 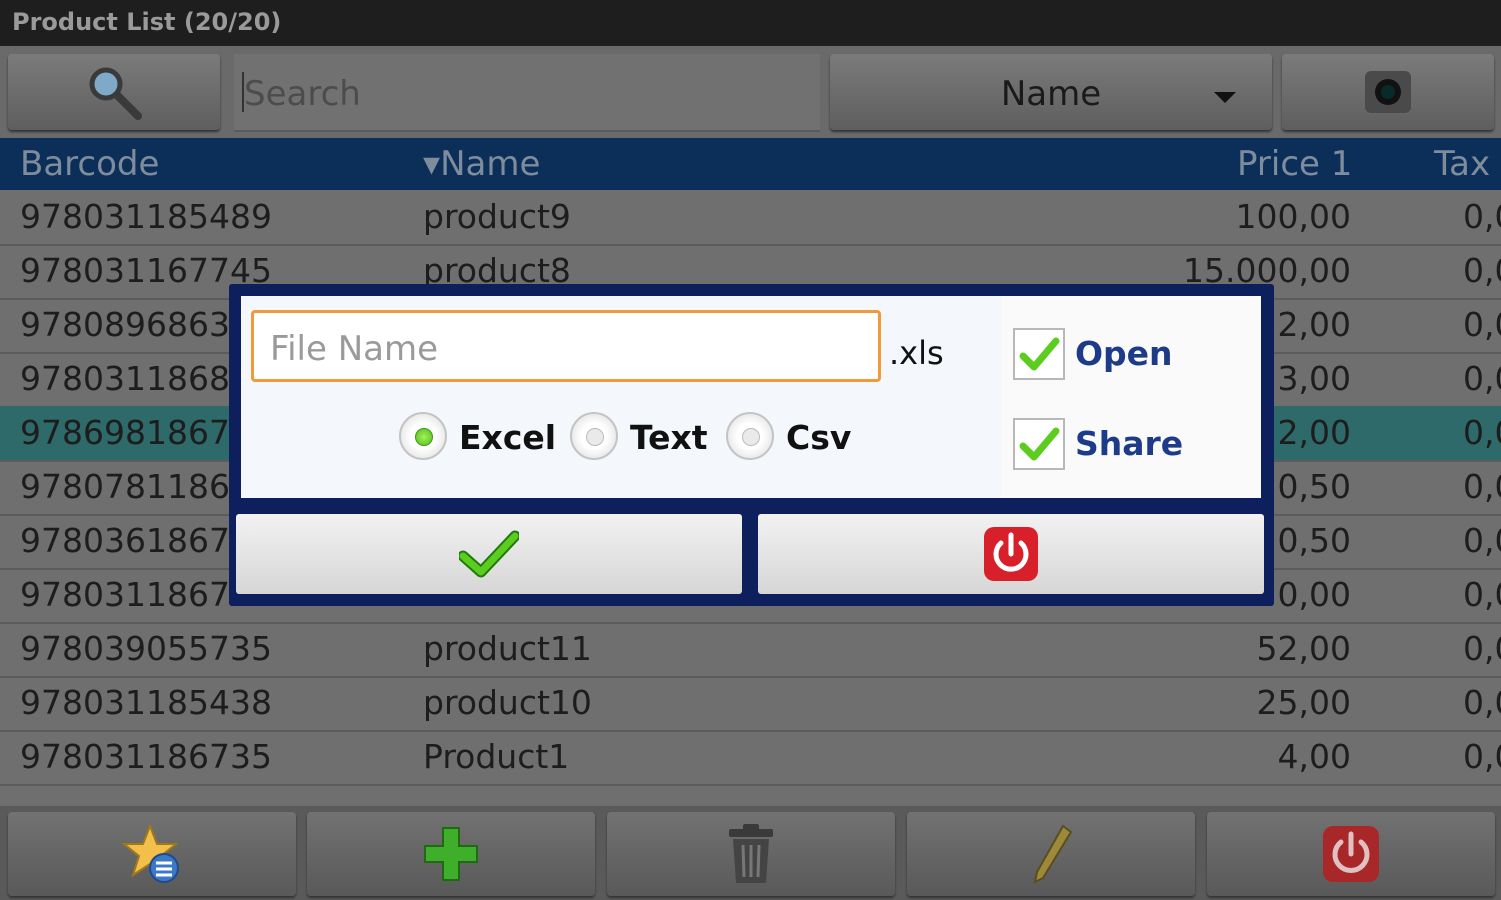 I want to click on camera-icon, so click(x=1388, y=92).